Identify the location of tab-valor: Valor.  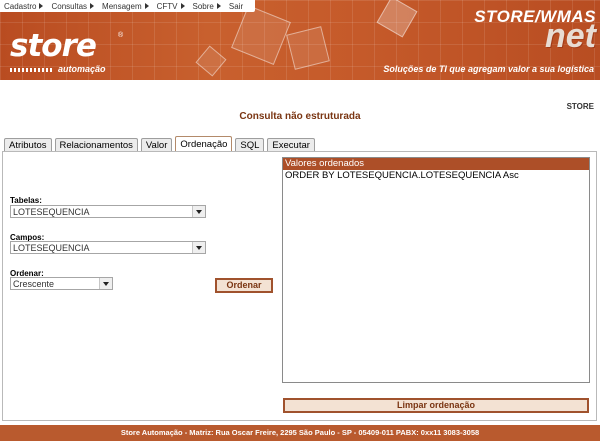
(156, 145).